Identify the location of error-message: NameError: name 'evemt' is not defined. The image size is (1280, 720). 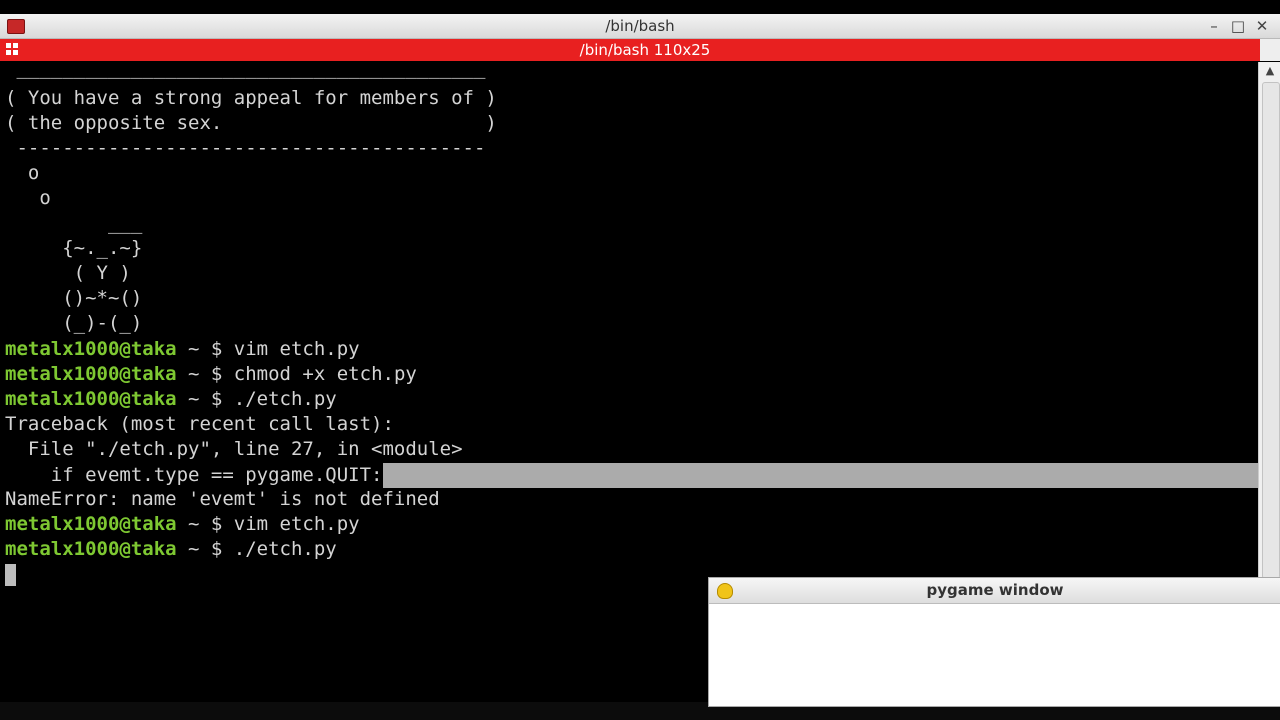
(222, 499).